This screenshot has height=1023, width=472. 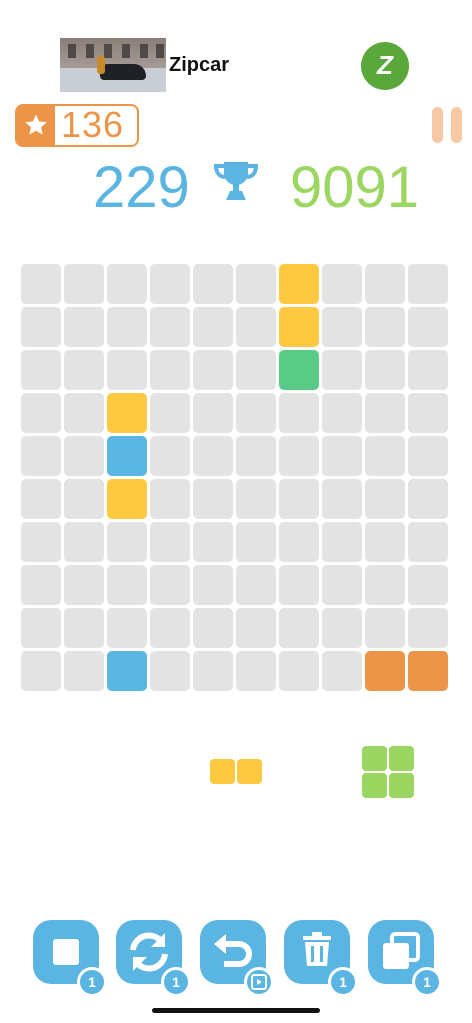 I want to click on ad-title: Zipcar, so click(x=199, y=65).